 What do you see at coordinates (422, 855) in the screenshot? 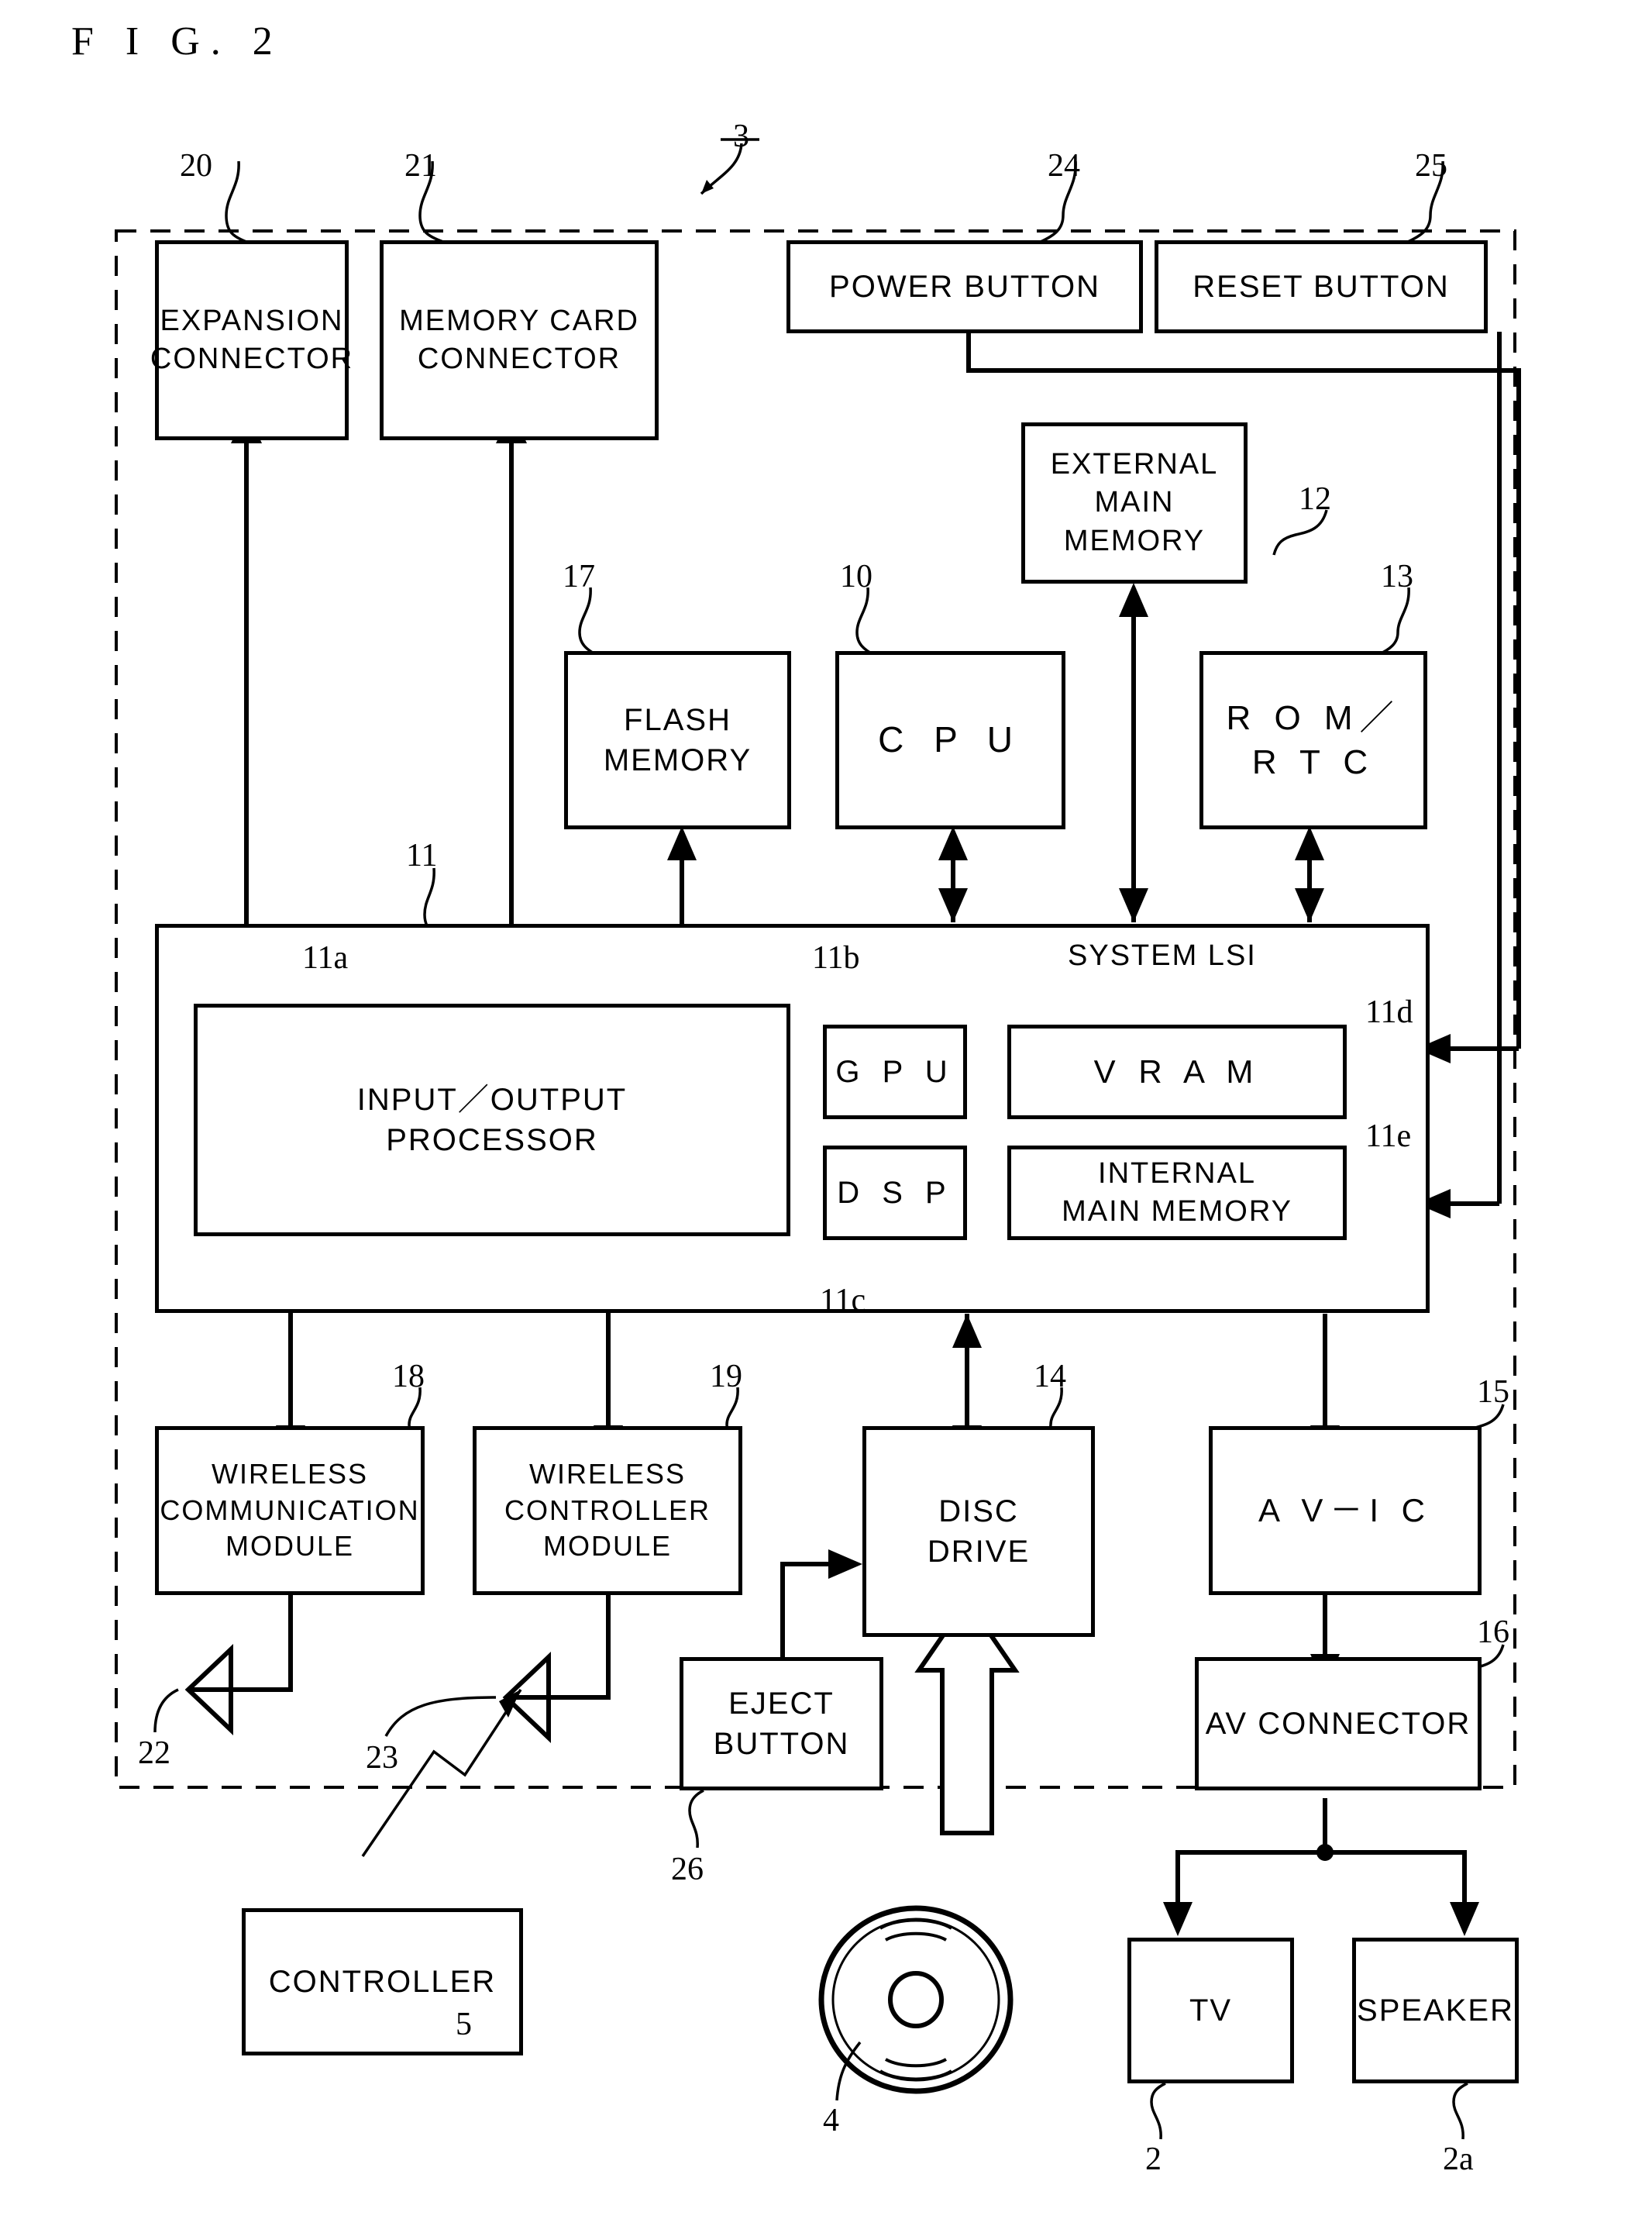
I see `ref-11: 11` at bounding box center [422, 855].